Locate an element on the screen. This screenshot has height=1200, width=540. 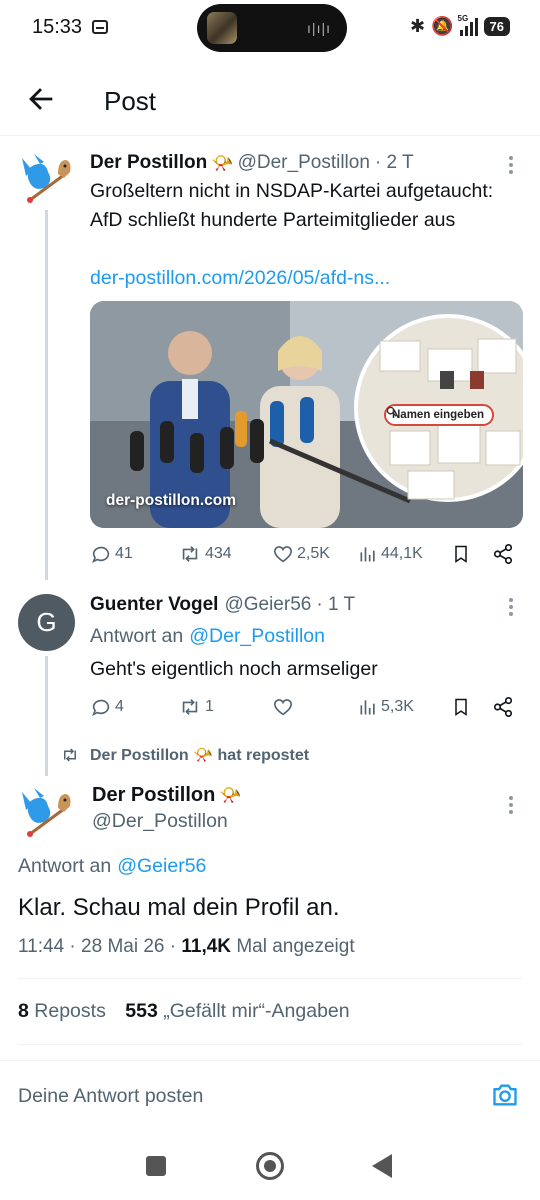
repost-count: 1 is located at coordinates (209, 706).